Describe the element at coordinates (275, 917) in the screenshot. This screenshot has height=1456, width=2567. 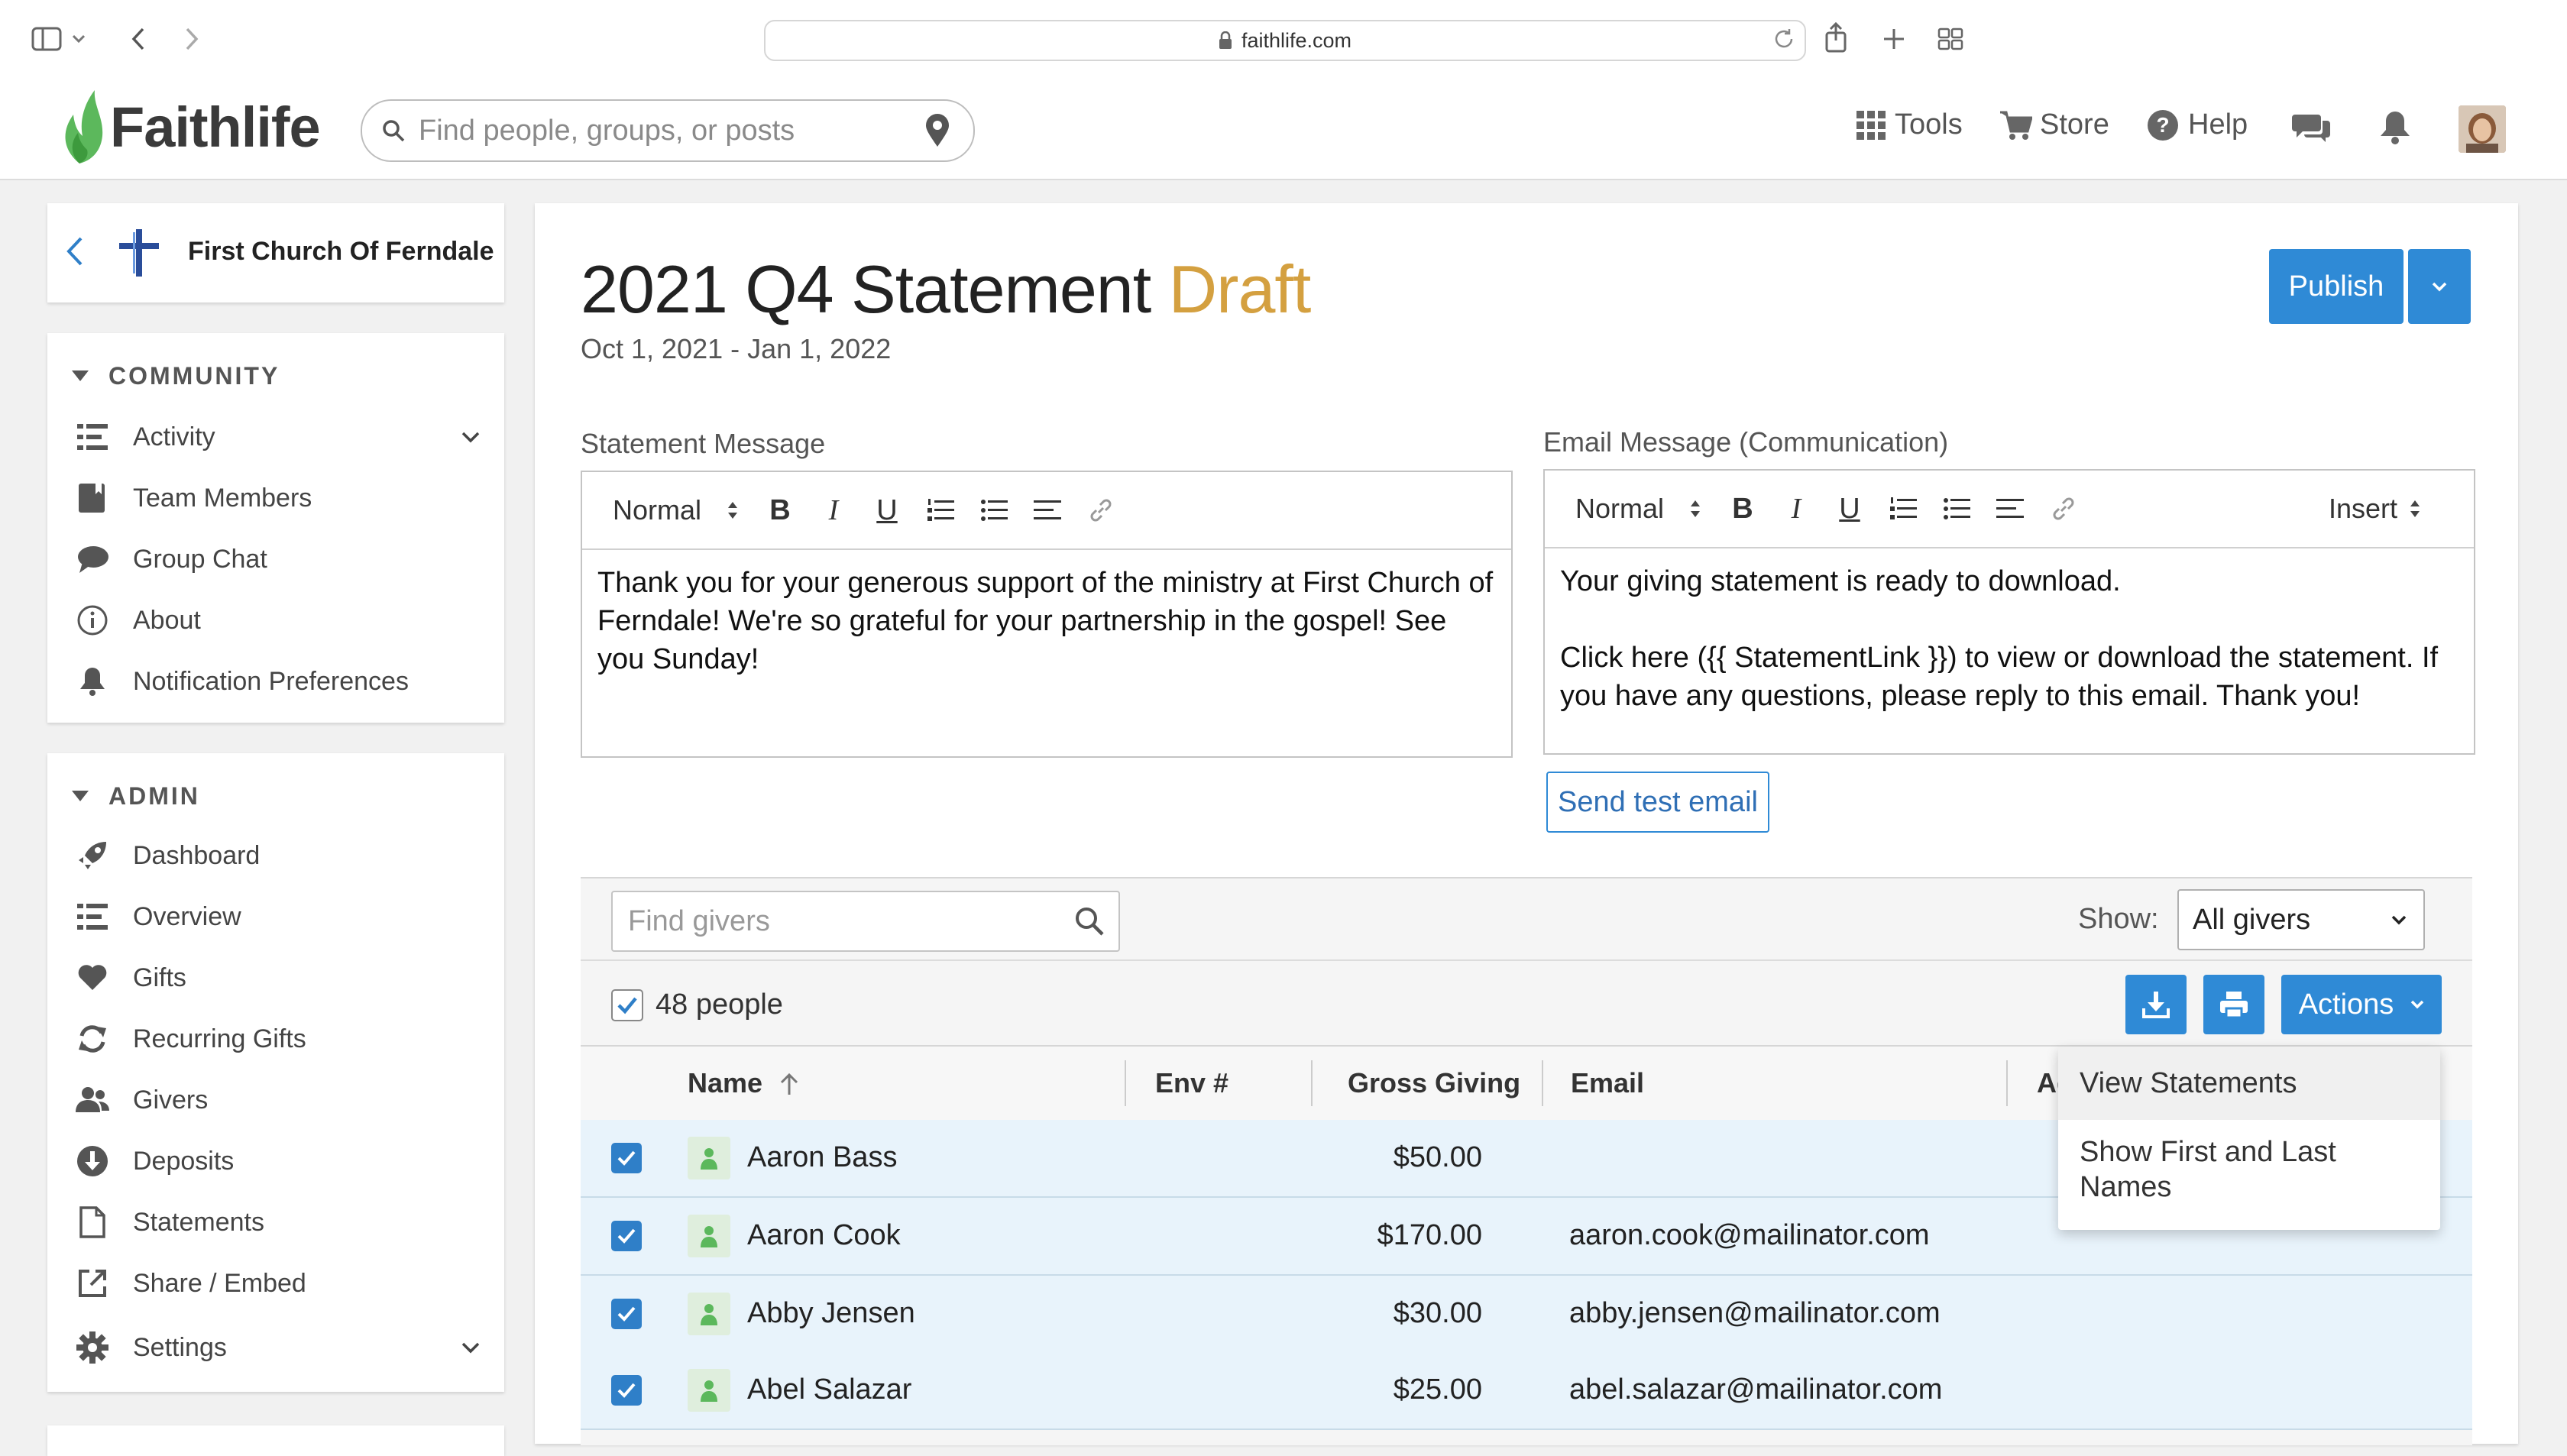
I see `sidebar-item-overview: Overview` at that location.